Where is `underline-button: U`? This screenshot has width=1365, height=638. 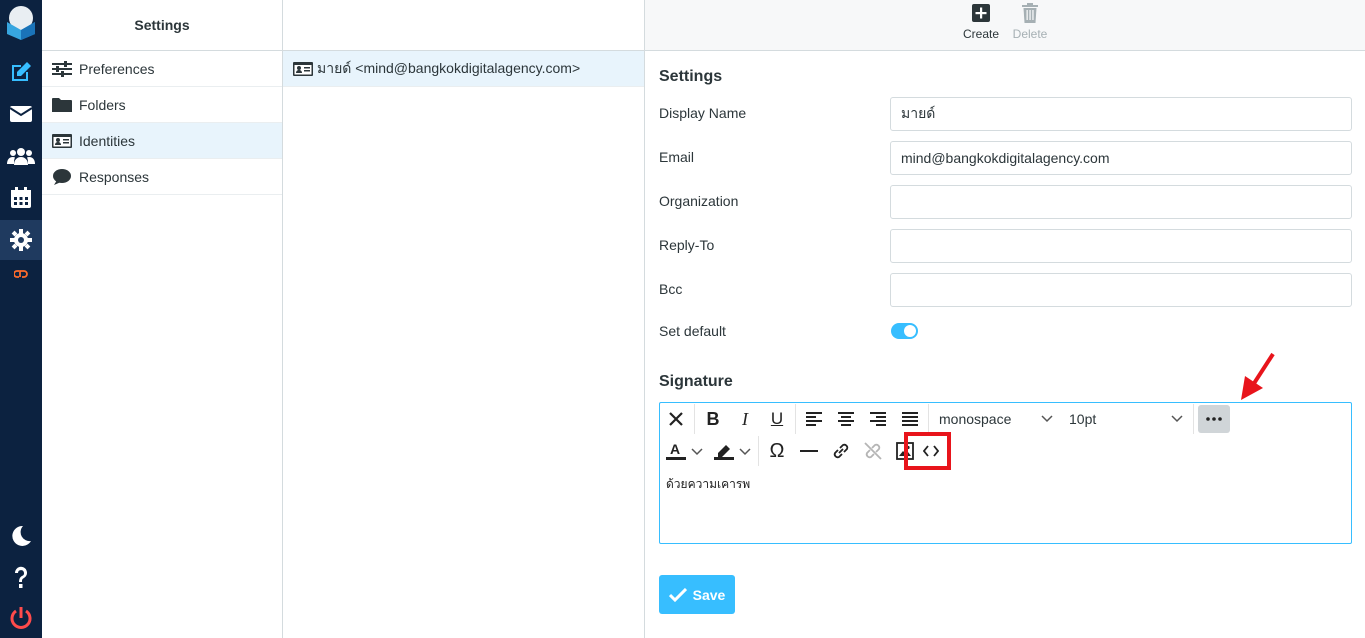
underline-button: U is located at coordinates (777, 419).